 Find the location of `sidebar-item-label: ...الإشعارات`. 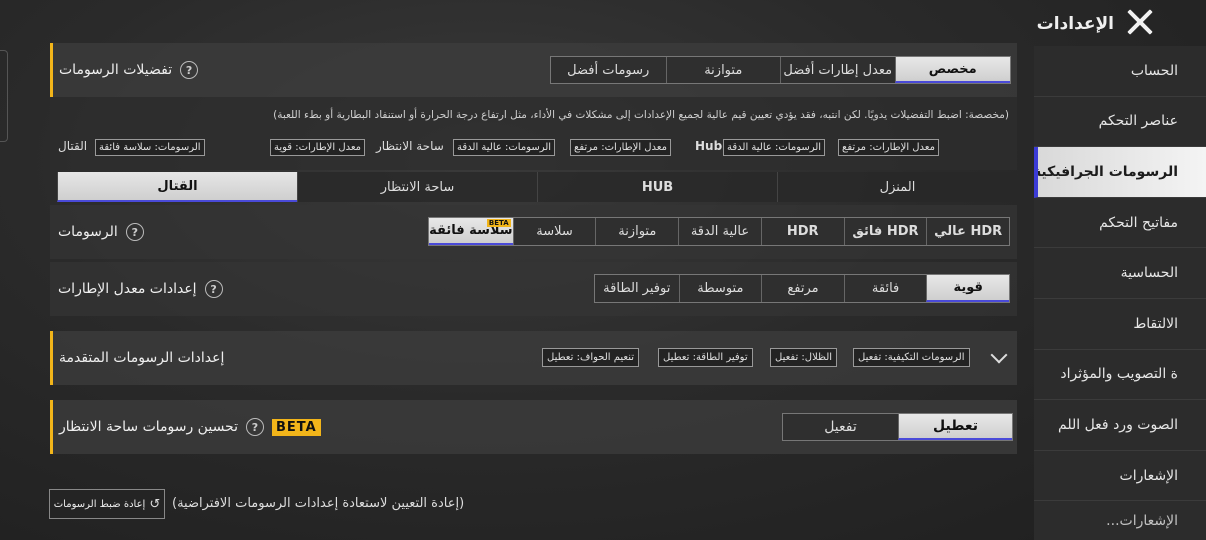

sidebar-item-label: ...الإشعارات is located at coordinates (1142, 520).